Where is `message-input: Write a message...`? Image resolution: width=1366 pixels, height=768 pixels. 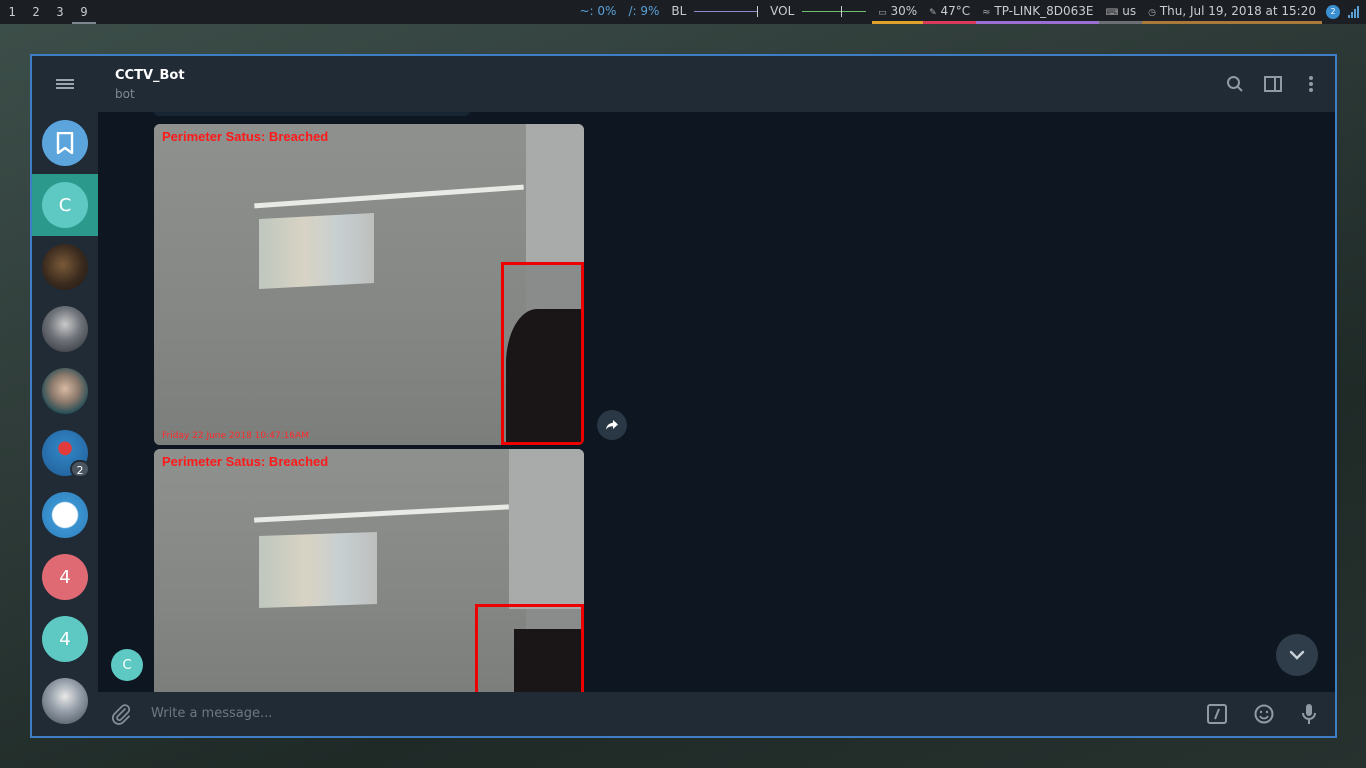 message-input: Write a message... is located at coordinates (211, 713).